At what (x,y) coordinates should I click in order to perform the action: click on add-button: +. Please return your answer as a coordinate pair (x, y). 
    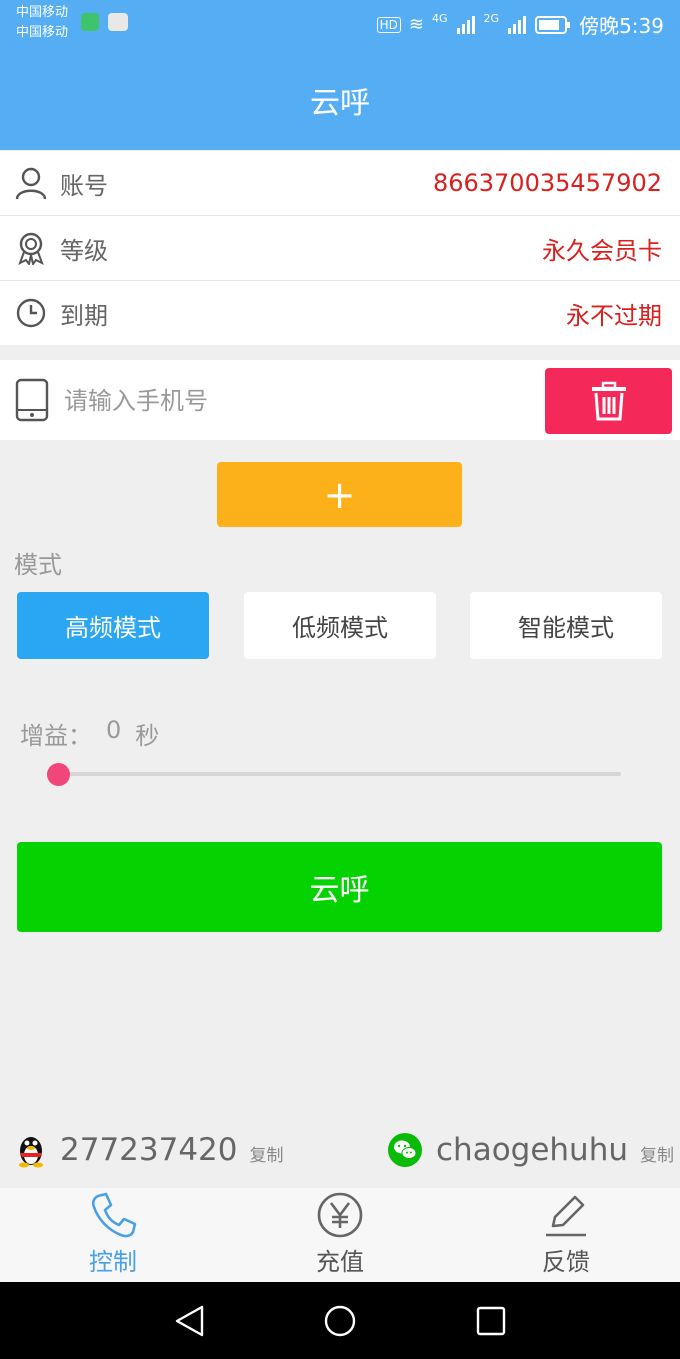
    Looking at the image, I should click on (339, 494).